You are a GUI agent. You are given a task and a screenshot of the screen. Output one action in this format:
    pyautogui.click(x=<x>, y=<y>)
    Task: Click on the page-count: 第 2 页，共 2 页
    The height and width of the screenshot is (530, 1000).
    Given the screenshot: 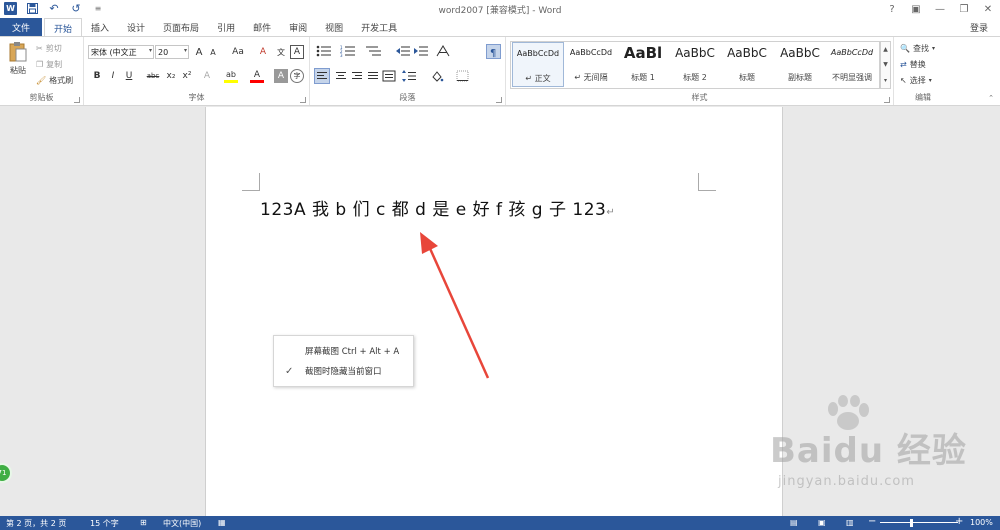 What is the action you would take?
    pyautogui.click(x=36, y=523)
    